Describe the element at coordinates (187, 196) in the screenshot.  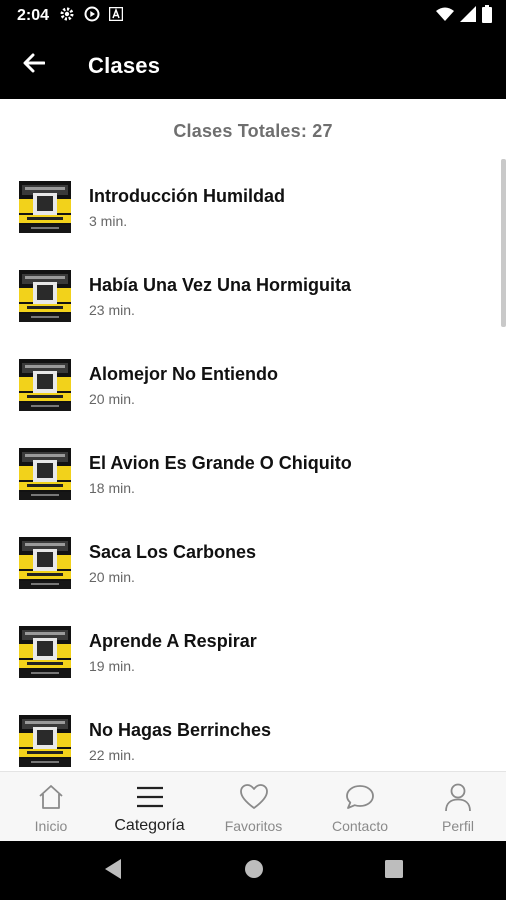
I see `class-title: Introducción Humildad` at that location.